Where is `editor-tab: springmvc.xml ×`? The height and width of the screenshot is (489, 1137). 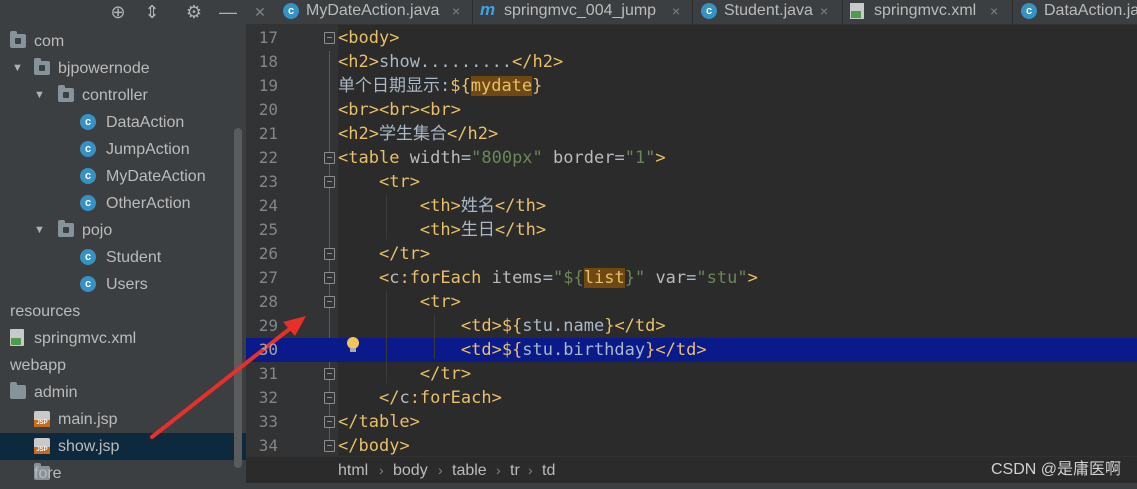
editor-tab: springmvc.xml × is located at coordinates (927, 12).